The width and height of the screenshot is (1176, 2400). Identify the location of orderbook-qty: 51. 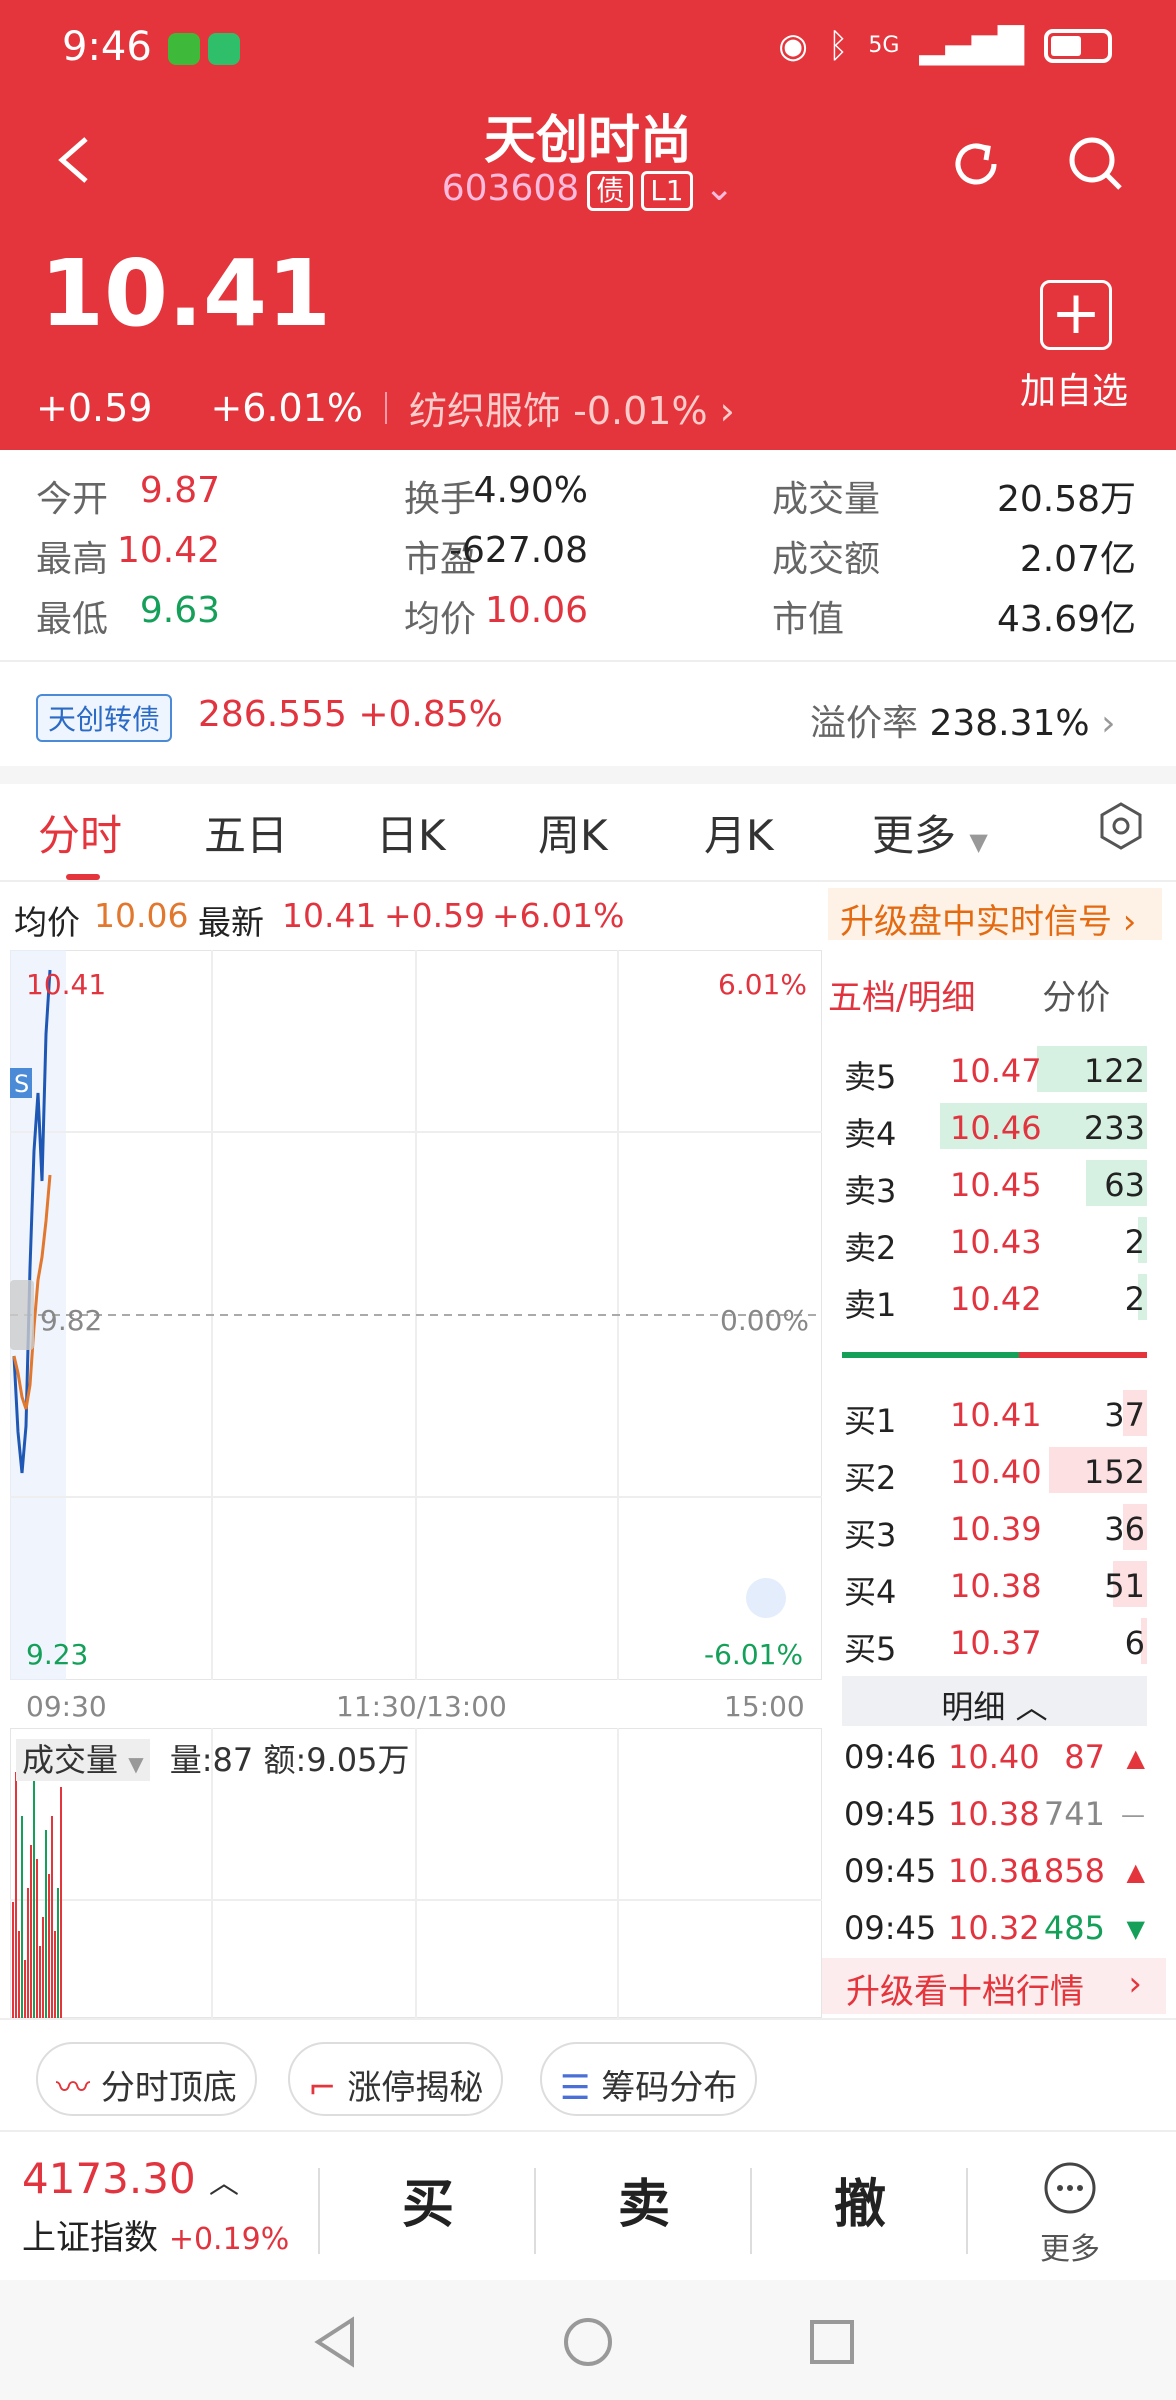
(1124, 1586).